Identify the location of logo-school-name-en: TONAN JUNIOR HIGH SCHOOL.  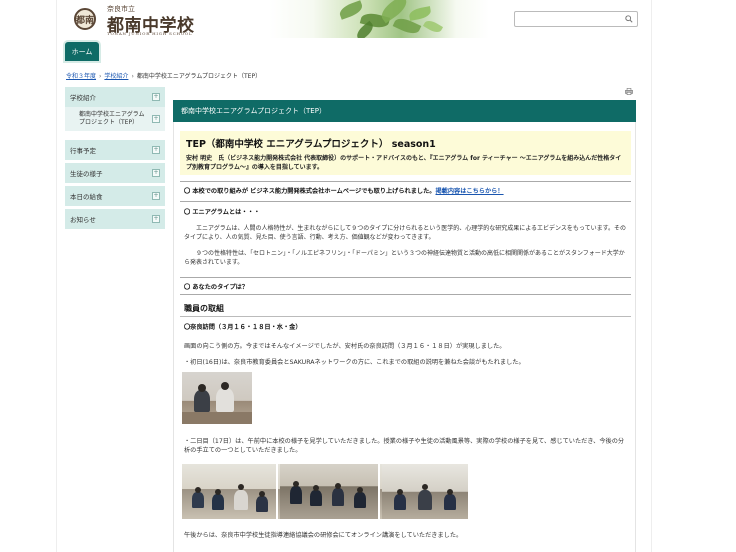
(150, 33).